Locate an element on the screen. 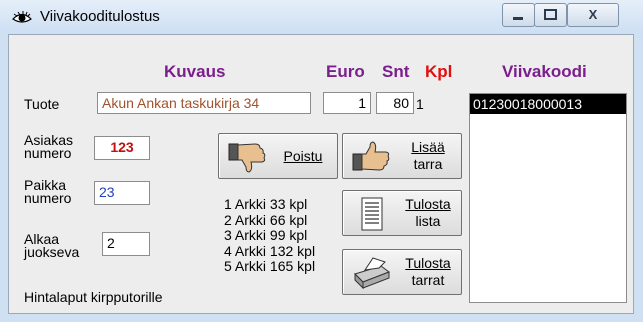  sheet-item: 4 Arkki 132 kpl is located at coordinates (270, 250).